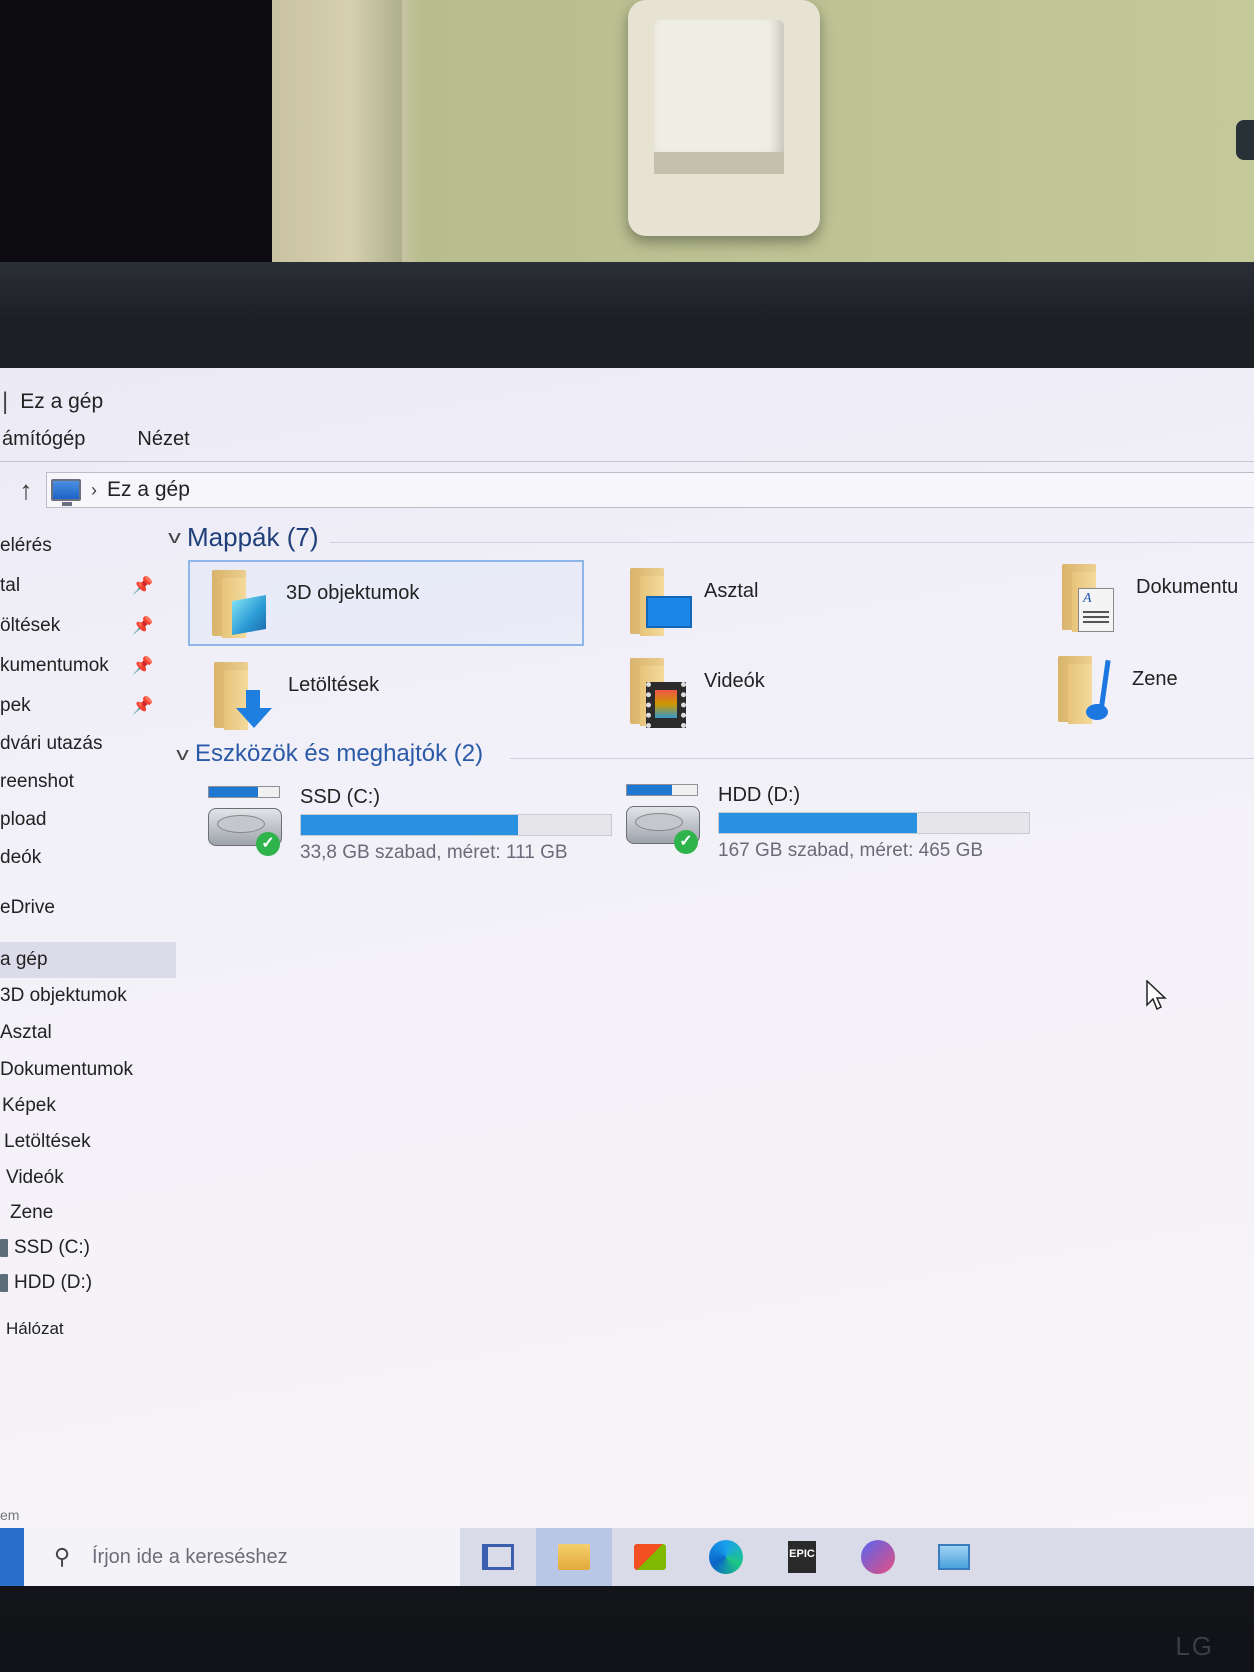 Image resolution: width=1254 pixels, height=1672 pixels. Describe the element at coordinates (89, 908) in the screenshot. I see `nav-item-onedrive: eDrive` at that location.